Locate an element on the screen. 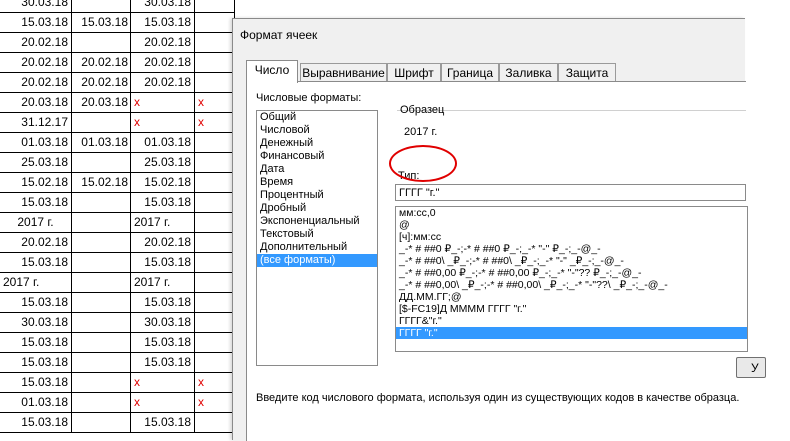  sheet-cell: 31.12.17 is located at coordinates (36, 123).